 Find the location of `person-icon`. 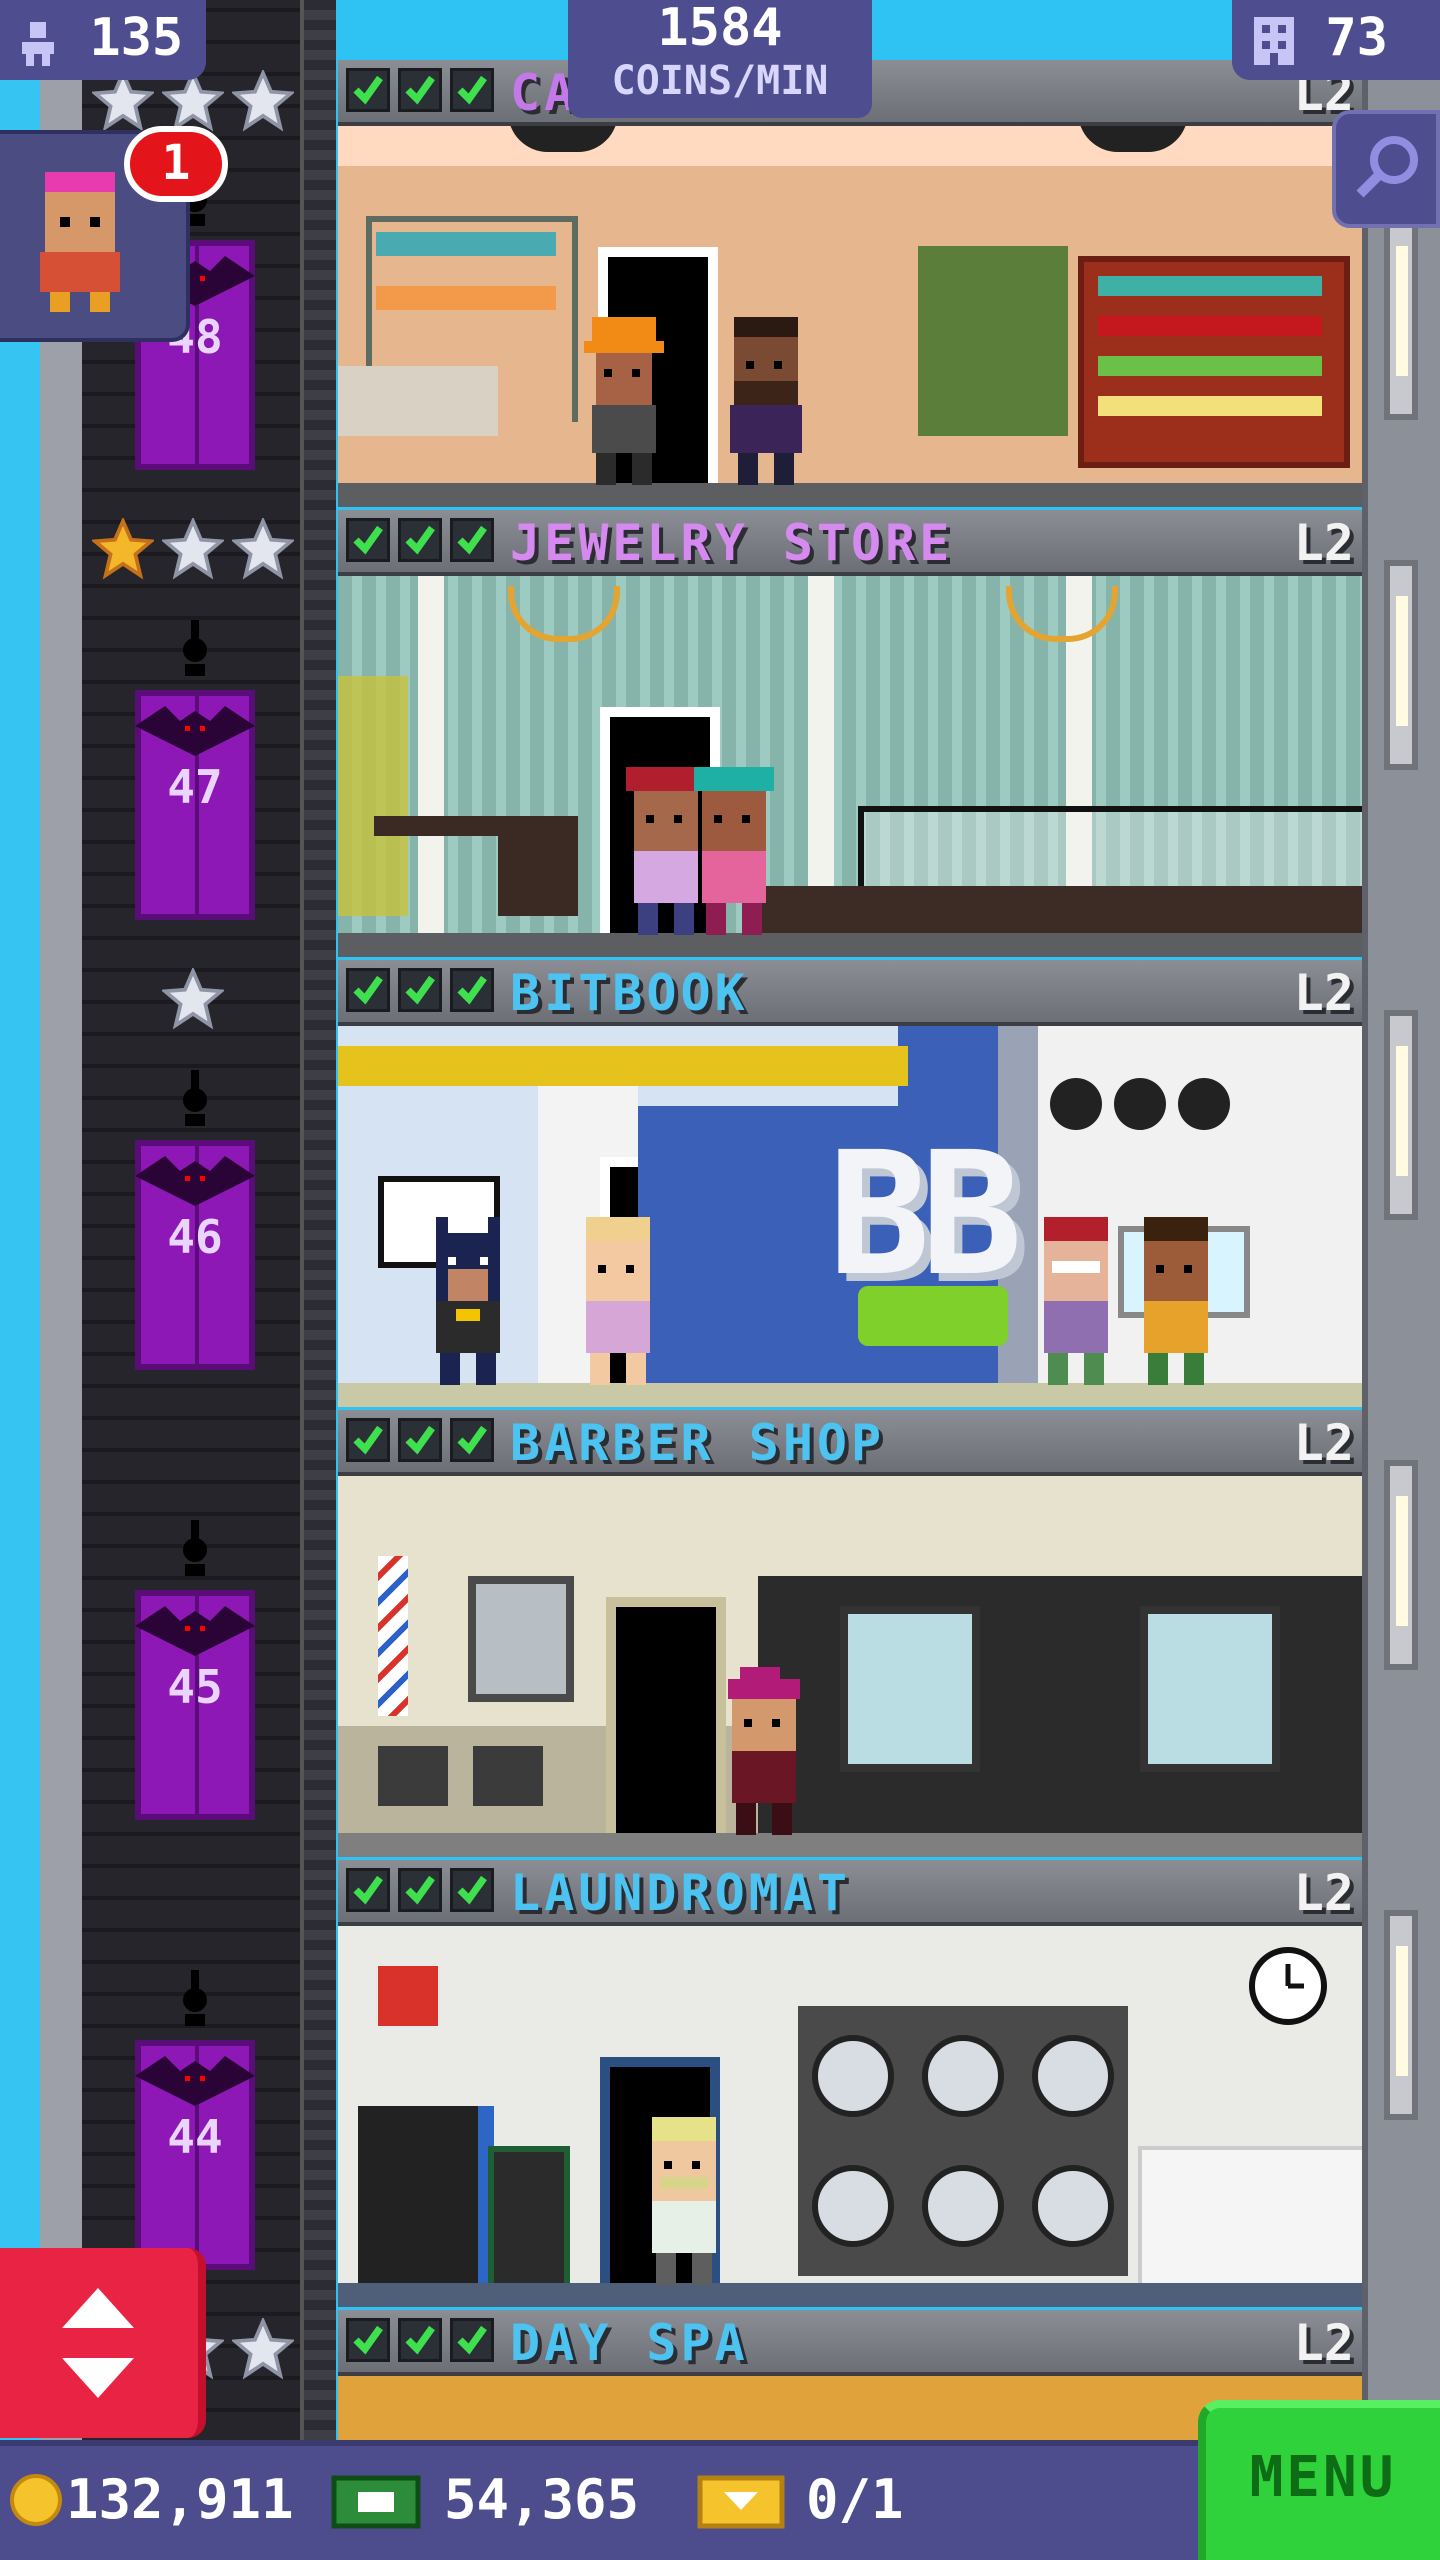

person-icon is located at coordinates (38, 42).